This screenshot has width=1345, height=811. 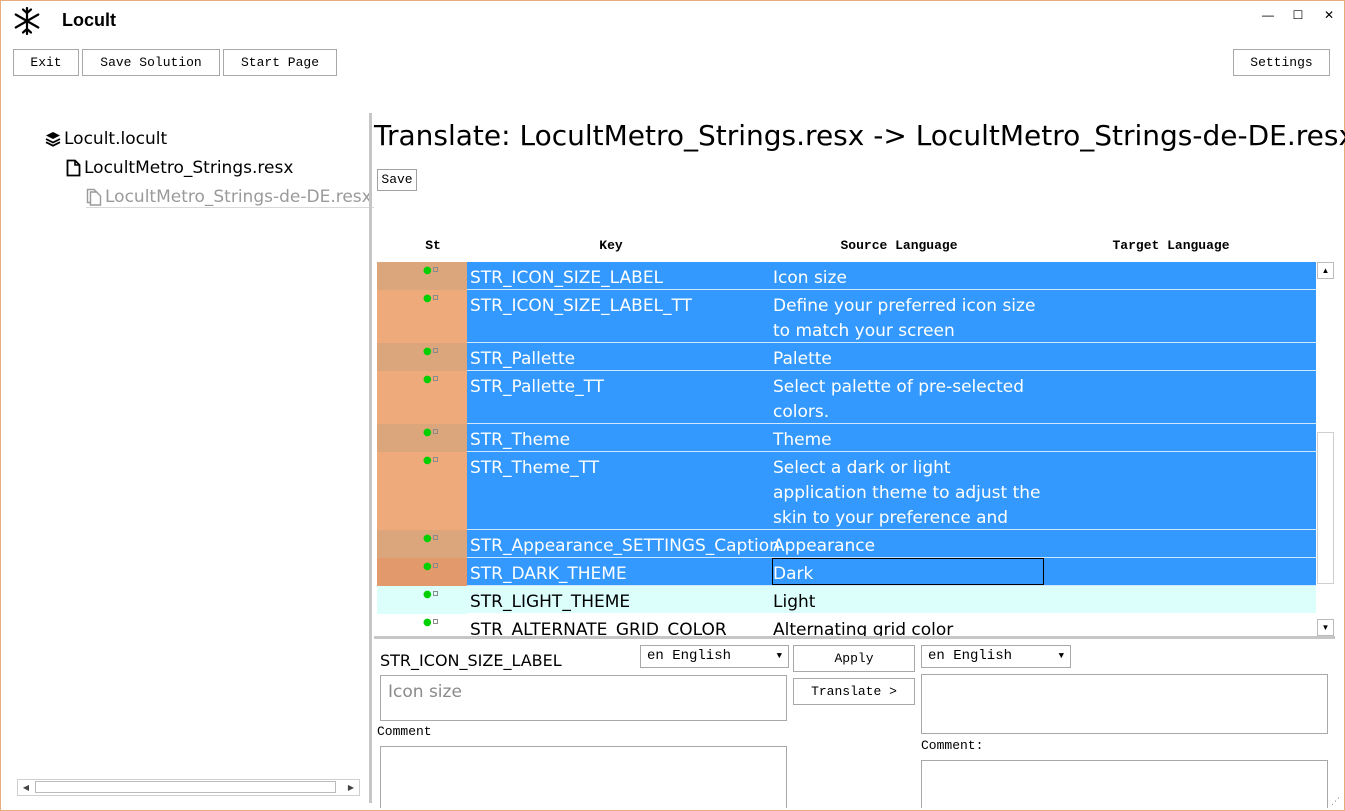 I want to click on selected-key-label: STR_ICON_SIZE_LABEL, so click(x=471, y=660).